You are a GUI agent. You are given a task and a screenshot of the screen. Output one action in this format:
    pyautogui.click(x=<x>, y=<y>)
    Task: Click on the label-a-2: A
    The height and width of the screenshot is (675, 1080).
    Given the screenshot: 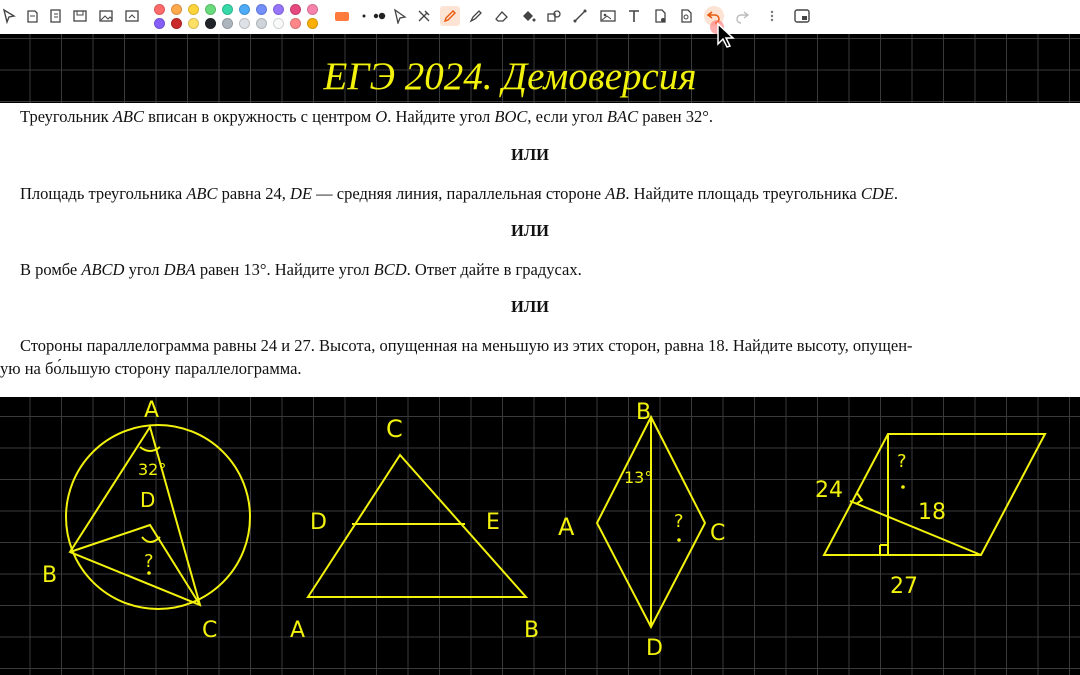 What is the action you would take?
    pyautogui.click(x=297, y=630)
    